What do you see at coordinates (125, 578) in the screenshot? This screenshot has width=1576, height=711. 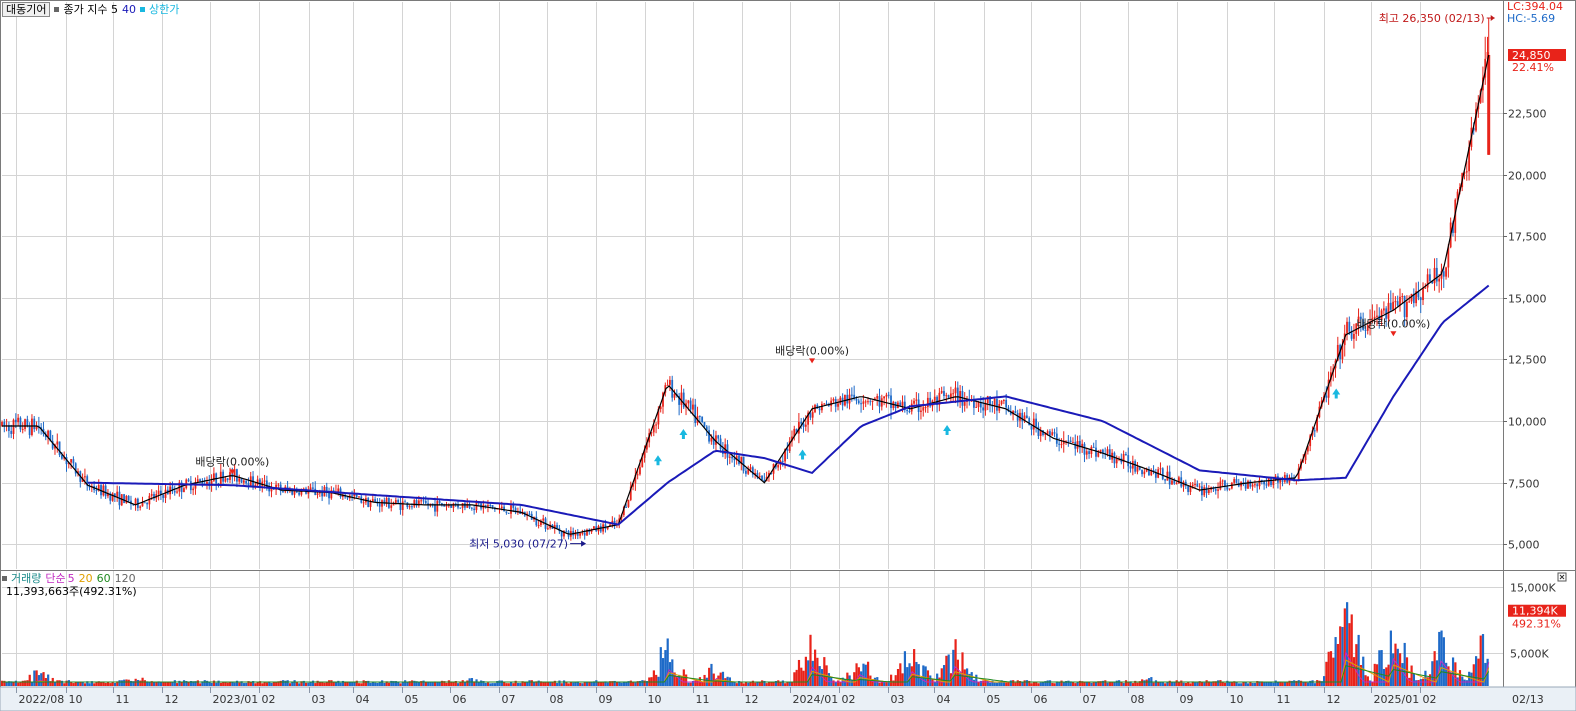 I see `volume-ma120-label: 120` at bounding box center [125, 578].